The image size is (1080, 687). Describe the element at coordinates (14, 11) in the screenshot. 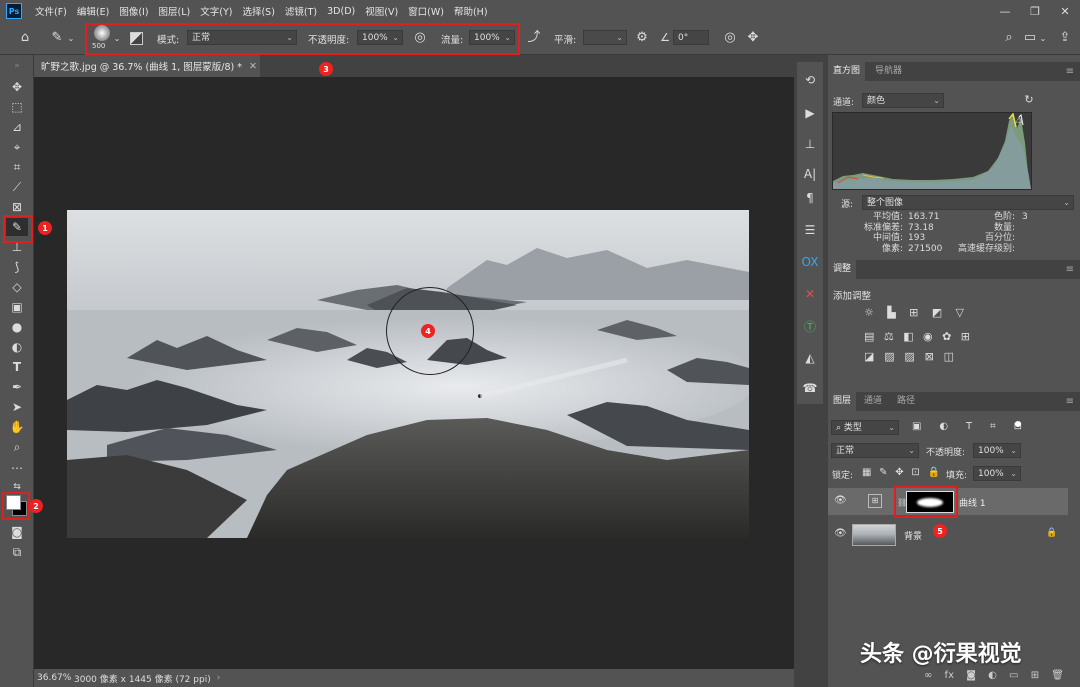

I see `photoshop-logo-icon: Ps` at that location.